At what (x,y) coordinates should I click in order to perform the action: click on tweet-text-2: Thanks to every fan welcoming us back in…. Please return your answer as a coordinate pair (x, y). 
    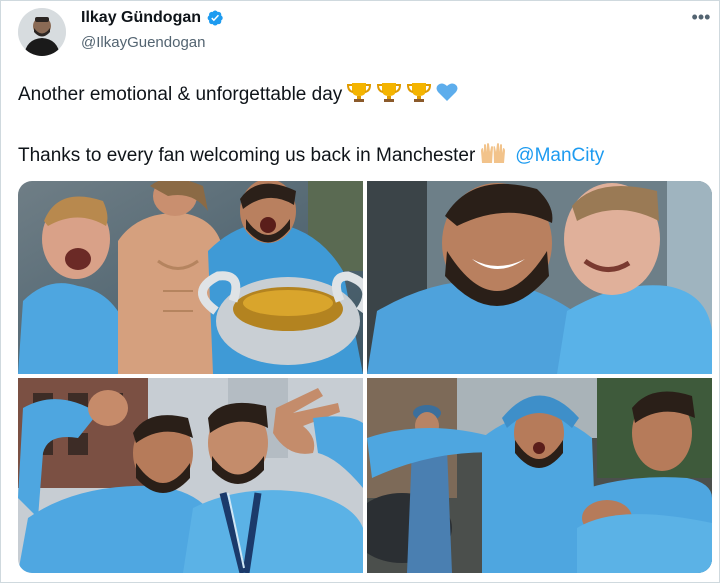
    Looking at the image, I should click on (247, 155).